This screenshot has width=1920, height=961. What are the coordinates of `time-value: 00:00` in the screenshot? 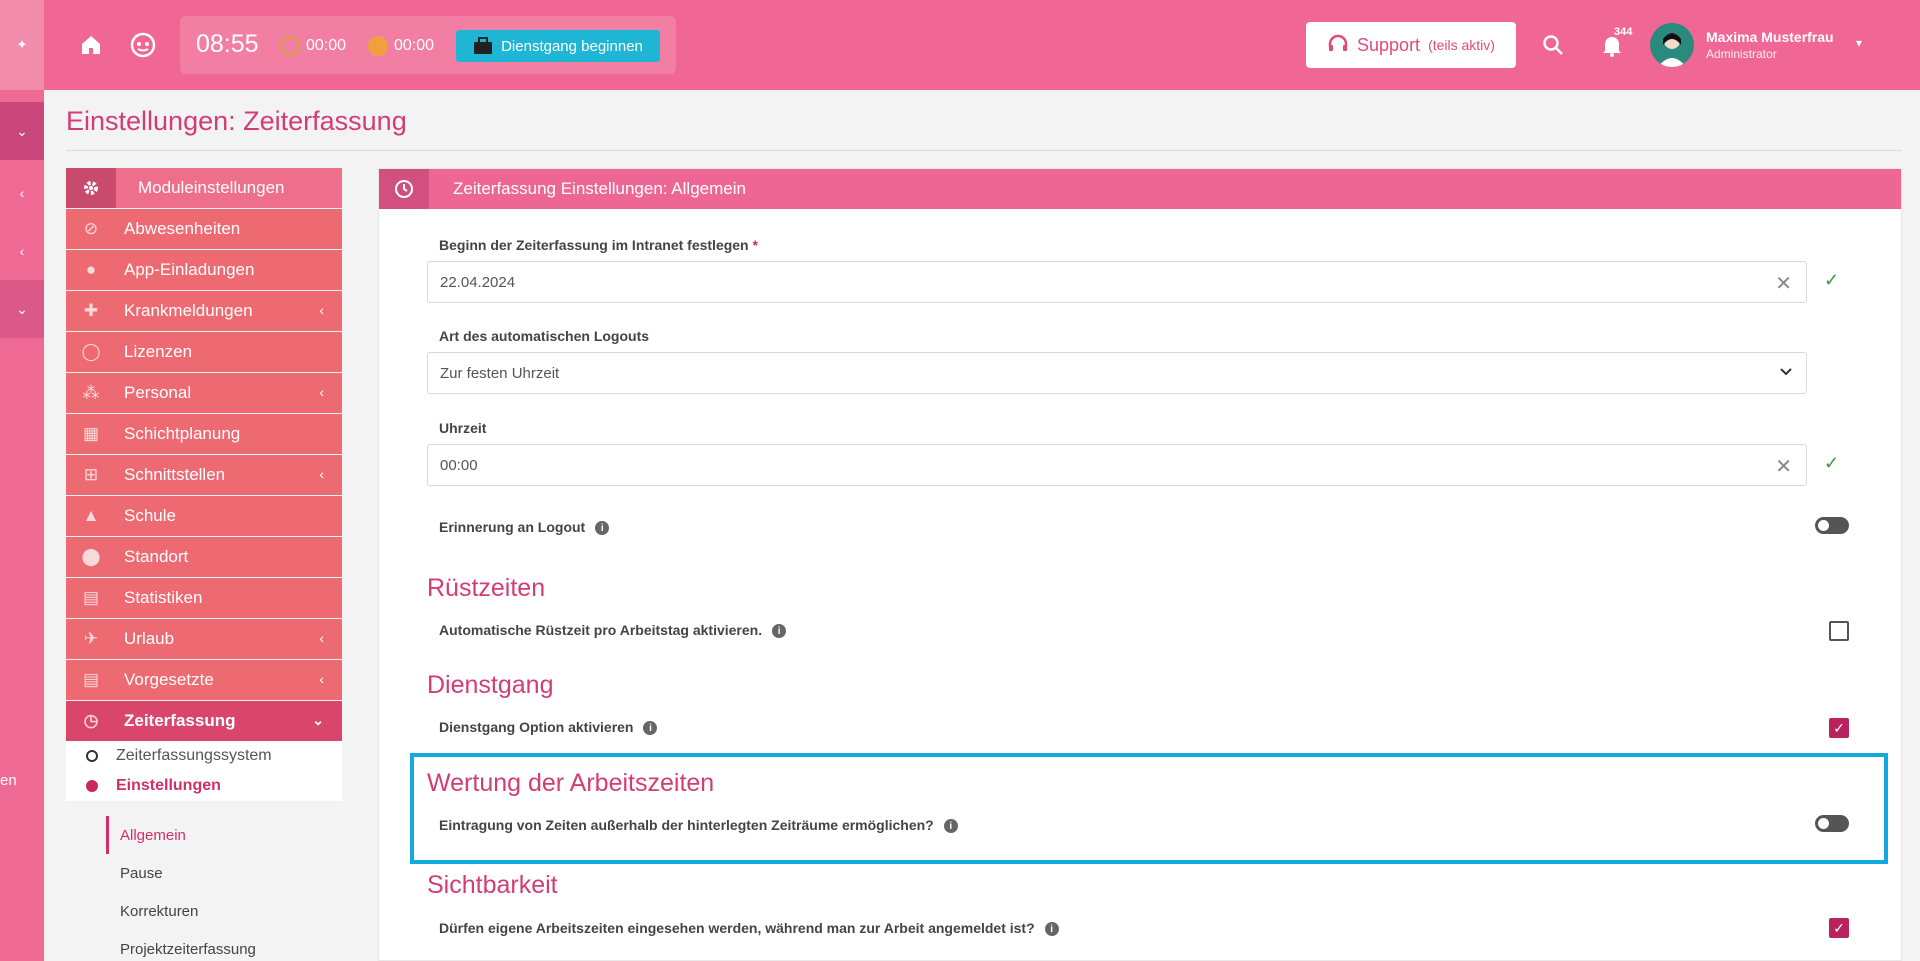 It's located at (459, 465).